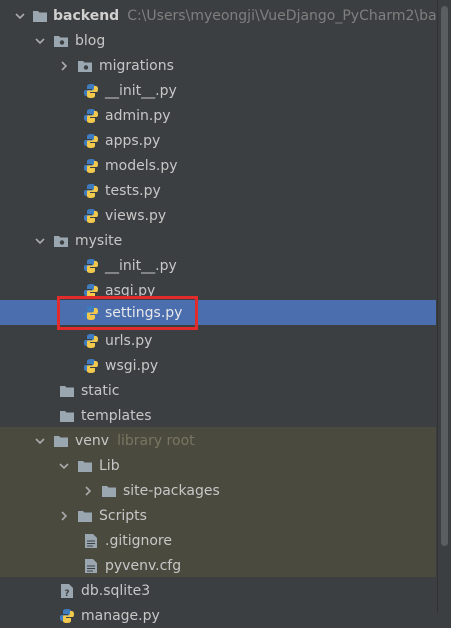 This screenshot has width=451, height=628. What do you see at coordinates (136, 215) in the screenshot?
I see `tree-row-label: views.py` at bounding box center [136, 215].